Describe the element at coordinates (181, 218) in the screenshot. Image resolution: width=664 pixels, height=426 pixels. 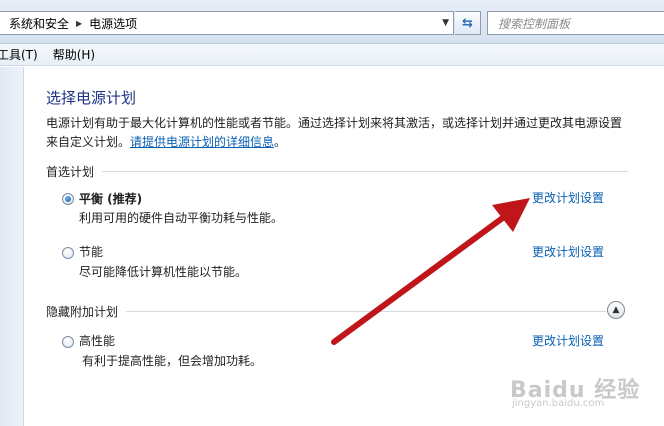
I see `plan-description-balanced: 利用可用的硬件自动平衡功耗与性能。` at that location.